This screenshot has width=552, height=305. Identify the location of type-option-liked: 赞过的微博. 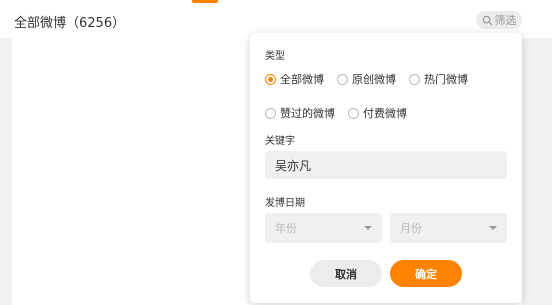
(300, 113).